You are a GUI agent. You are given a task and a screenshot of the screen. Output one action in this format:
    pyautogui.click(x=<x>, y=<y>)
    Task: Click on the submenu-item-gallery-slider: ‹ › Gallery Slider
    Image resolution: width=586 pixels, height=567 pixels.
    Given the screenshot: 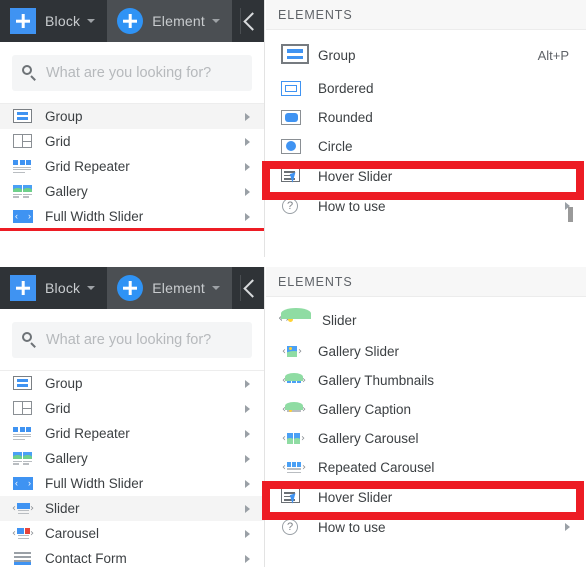 What is the action you would take?
    pyautogui.click(x=426, y=351)
    